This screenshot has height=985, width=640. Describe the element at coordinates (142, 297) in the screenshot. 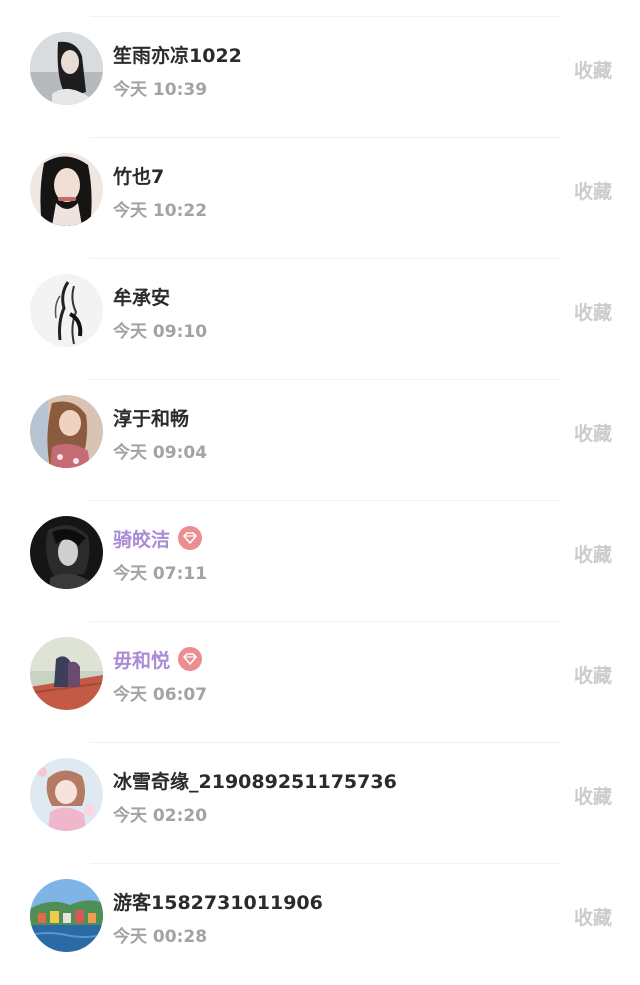

I see `user-name: 牟承安` at that location.